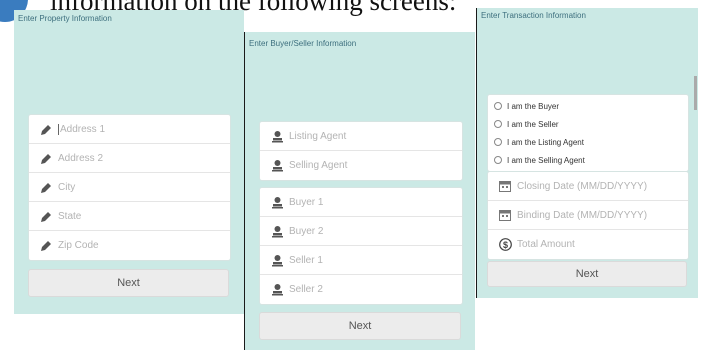 This screenshot has height=350, width=712. Describe the element at coordinates (318, 165) in the screenshot. I see `selling-agent-placeholder: Selling Agent` at that location.